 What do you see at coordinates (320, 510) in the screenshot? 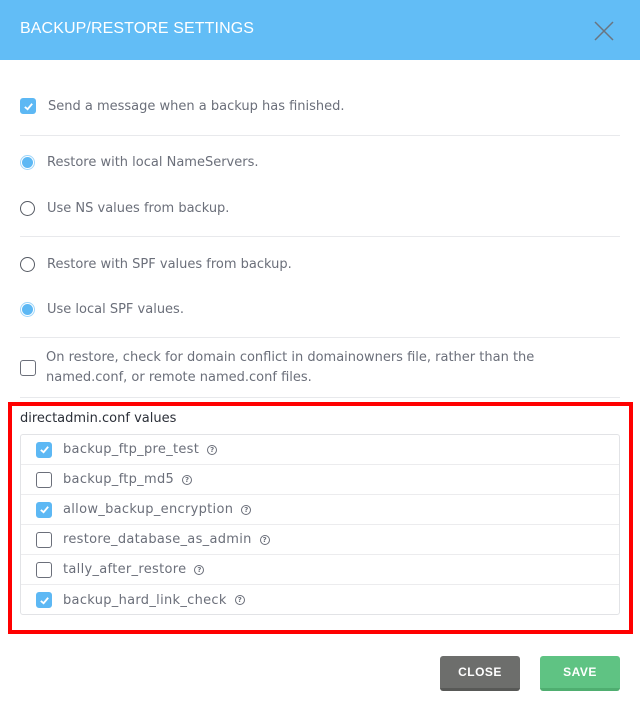
I see `conf-item-allow-backup-encryption: allow_backup_encryption?` at bounding box center [320, 510].